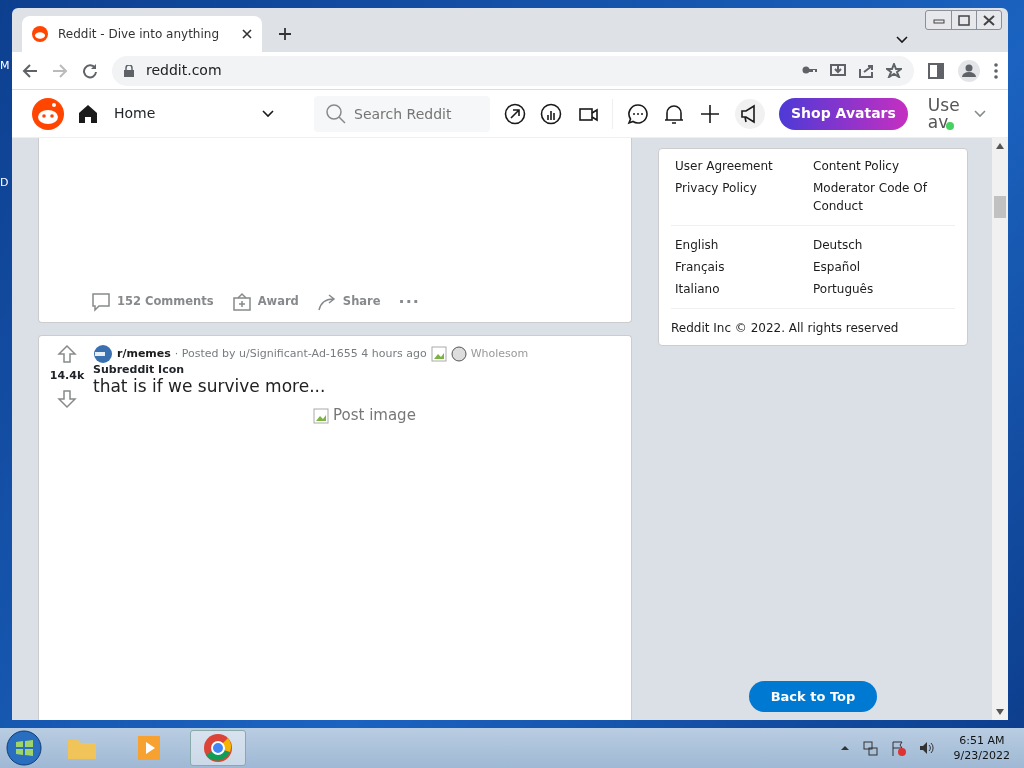 This screenshot has height=768, width=1024. I want to click on downvote-arrow-icon, so click(67, 398).